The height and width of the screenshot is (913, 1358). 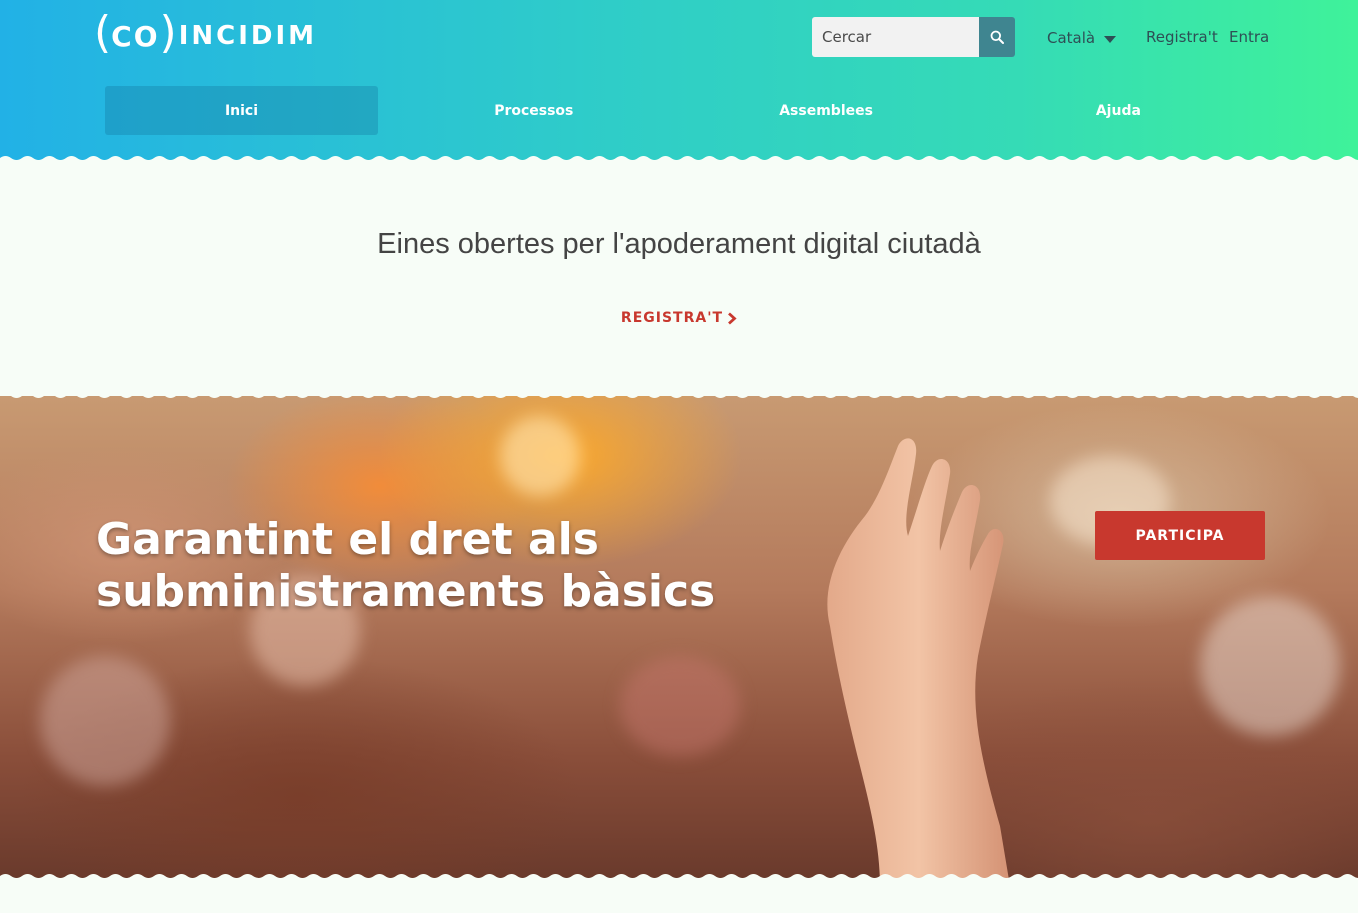 I want to click on logo-paren-open: (, so click(x=103, y=32).